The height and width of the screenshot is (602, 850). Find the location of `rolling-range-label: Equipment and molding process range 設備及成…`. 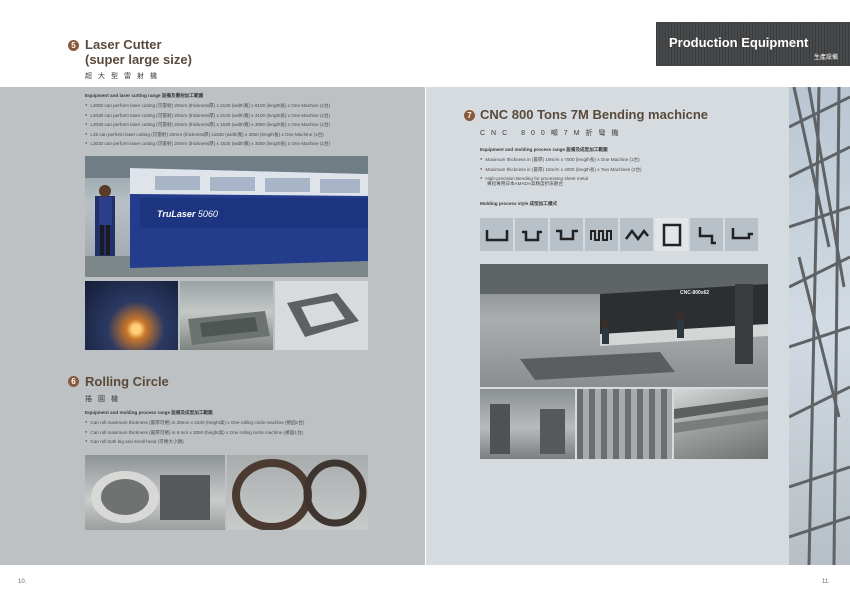

rolling-range-label: Equipment and molding process range 設備及成… is located at coordinates (149, 412).